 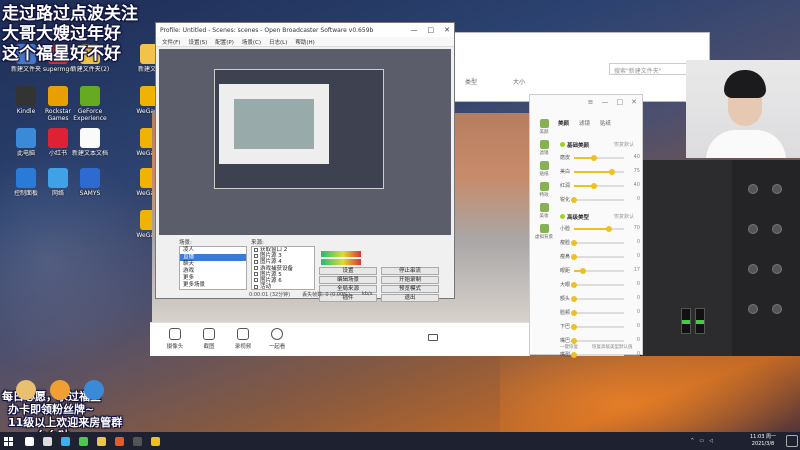 I want to click on obs-menu-item: 设置(S), so click(x=197, y=42).